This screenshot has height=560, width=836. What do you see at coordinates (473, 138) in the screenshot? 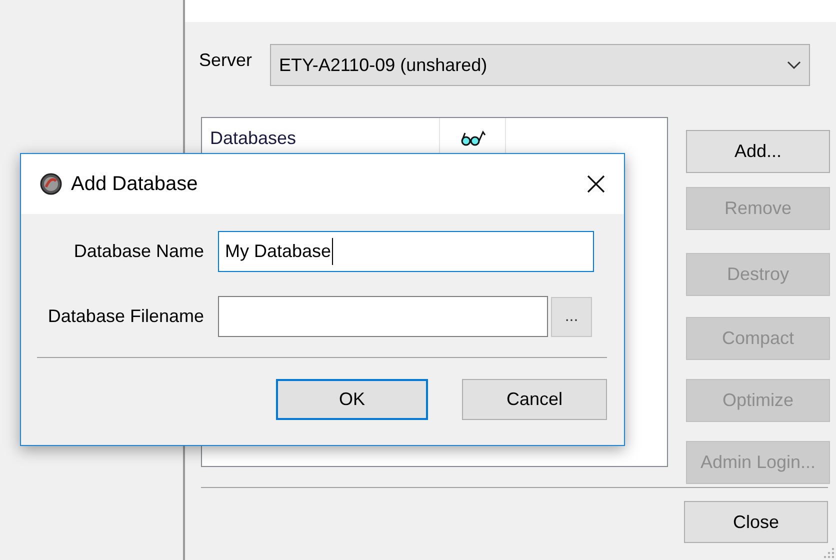
I see `glasses-icon` at bounding box center [473, 138].